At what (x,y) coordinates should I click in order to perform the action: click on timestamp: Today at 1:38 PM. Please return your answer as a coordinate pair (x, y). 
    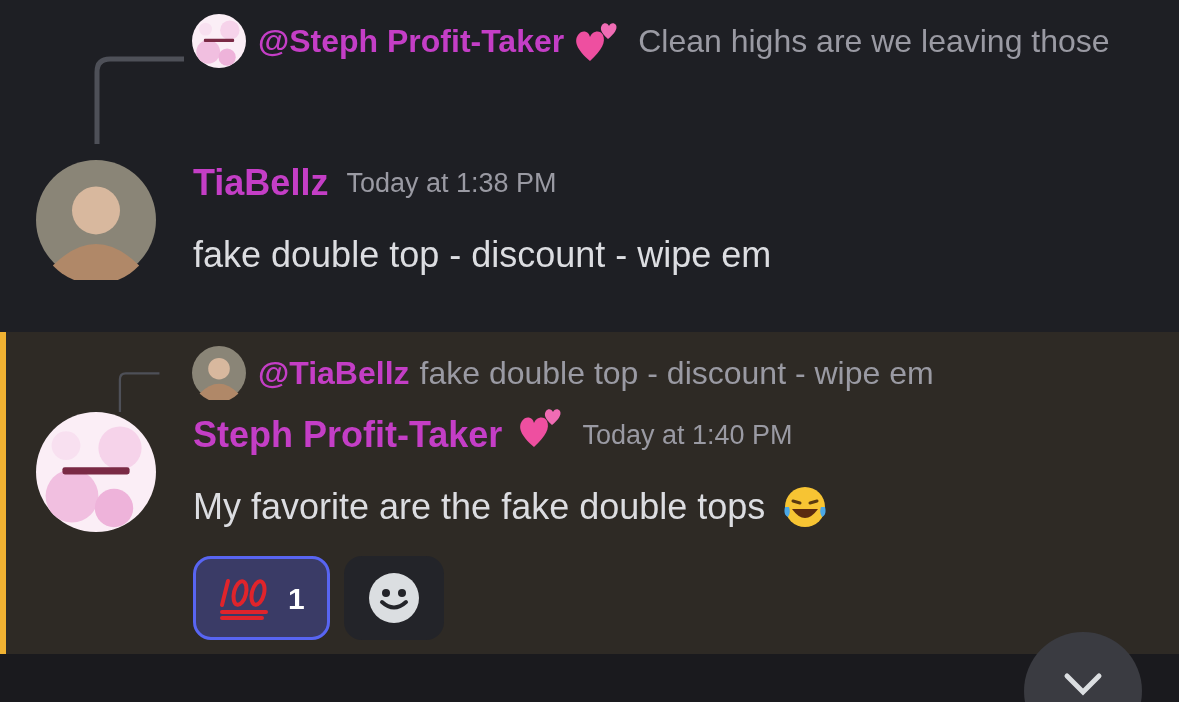
    Looking at the image, I should click on (451, 183).